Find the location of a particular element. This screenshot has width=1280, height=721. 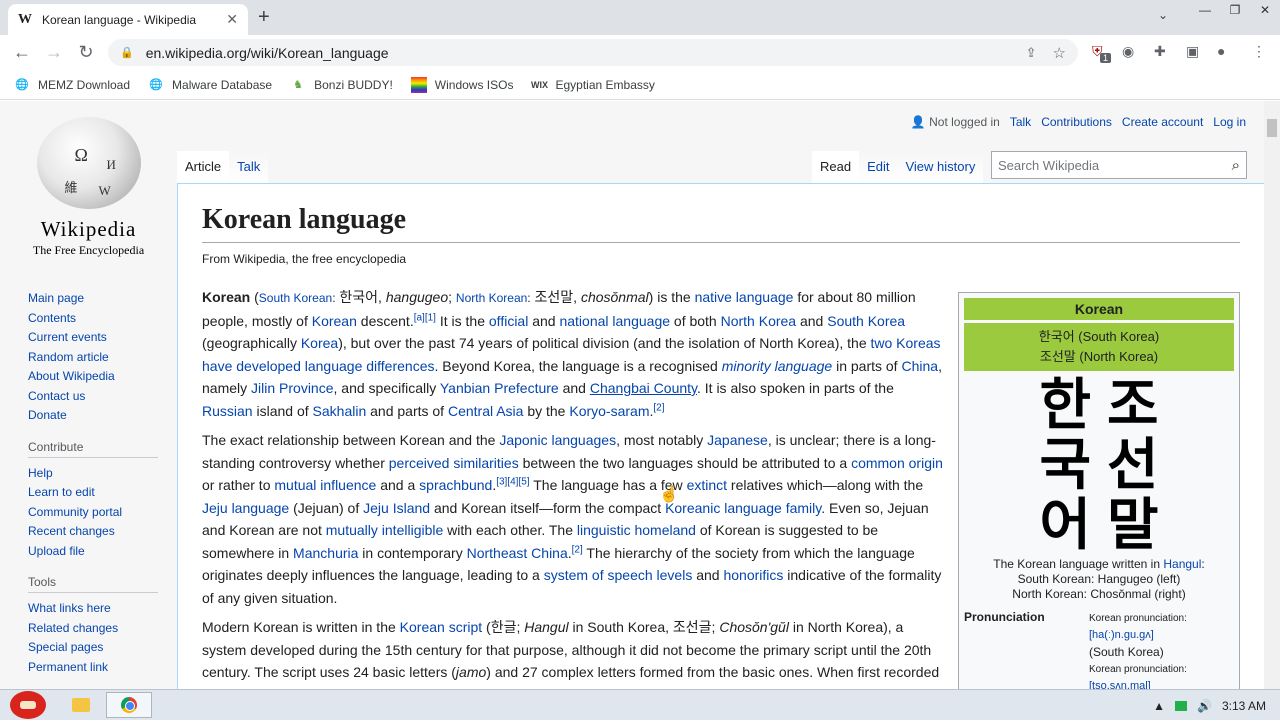

page-subtitle: From Wikipedia, the free encyclopedia is located at coordinates (304, 259).